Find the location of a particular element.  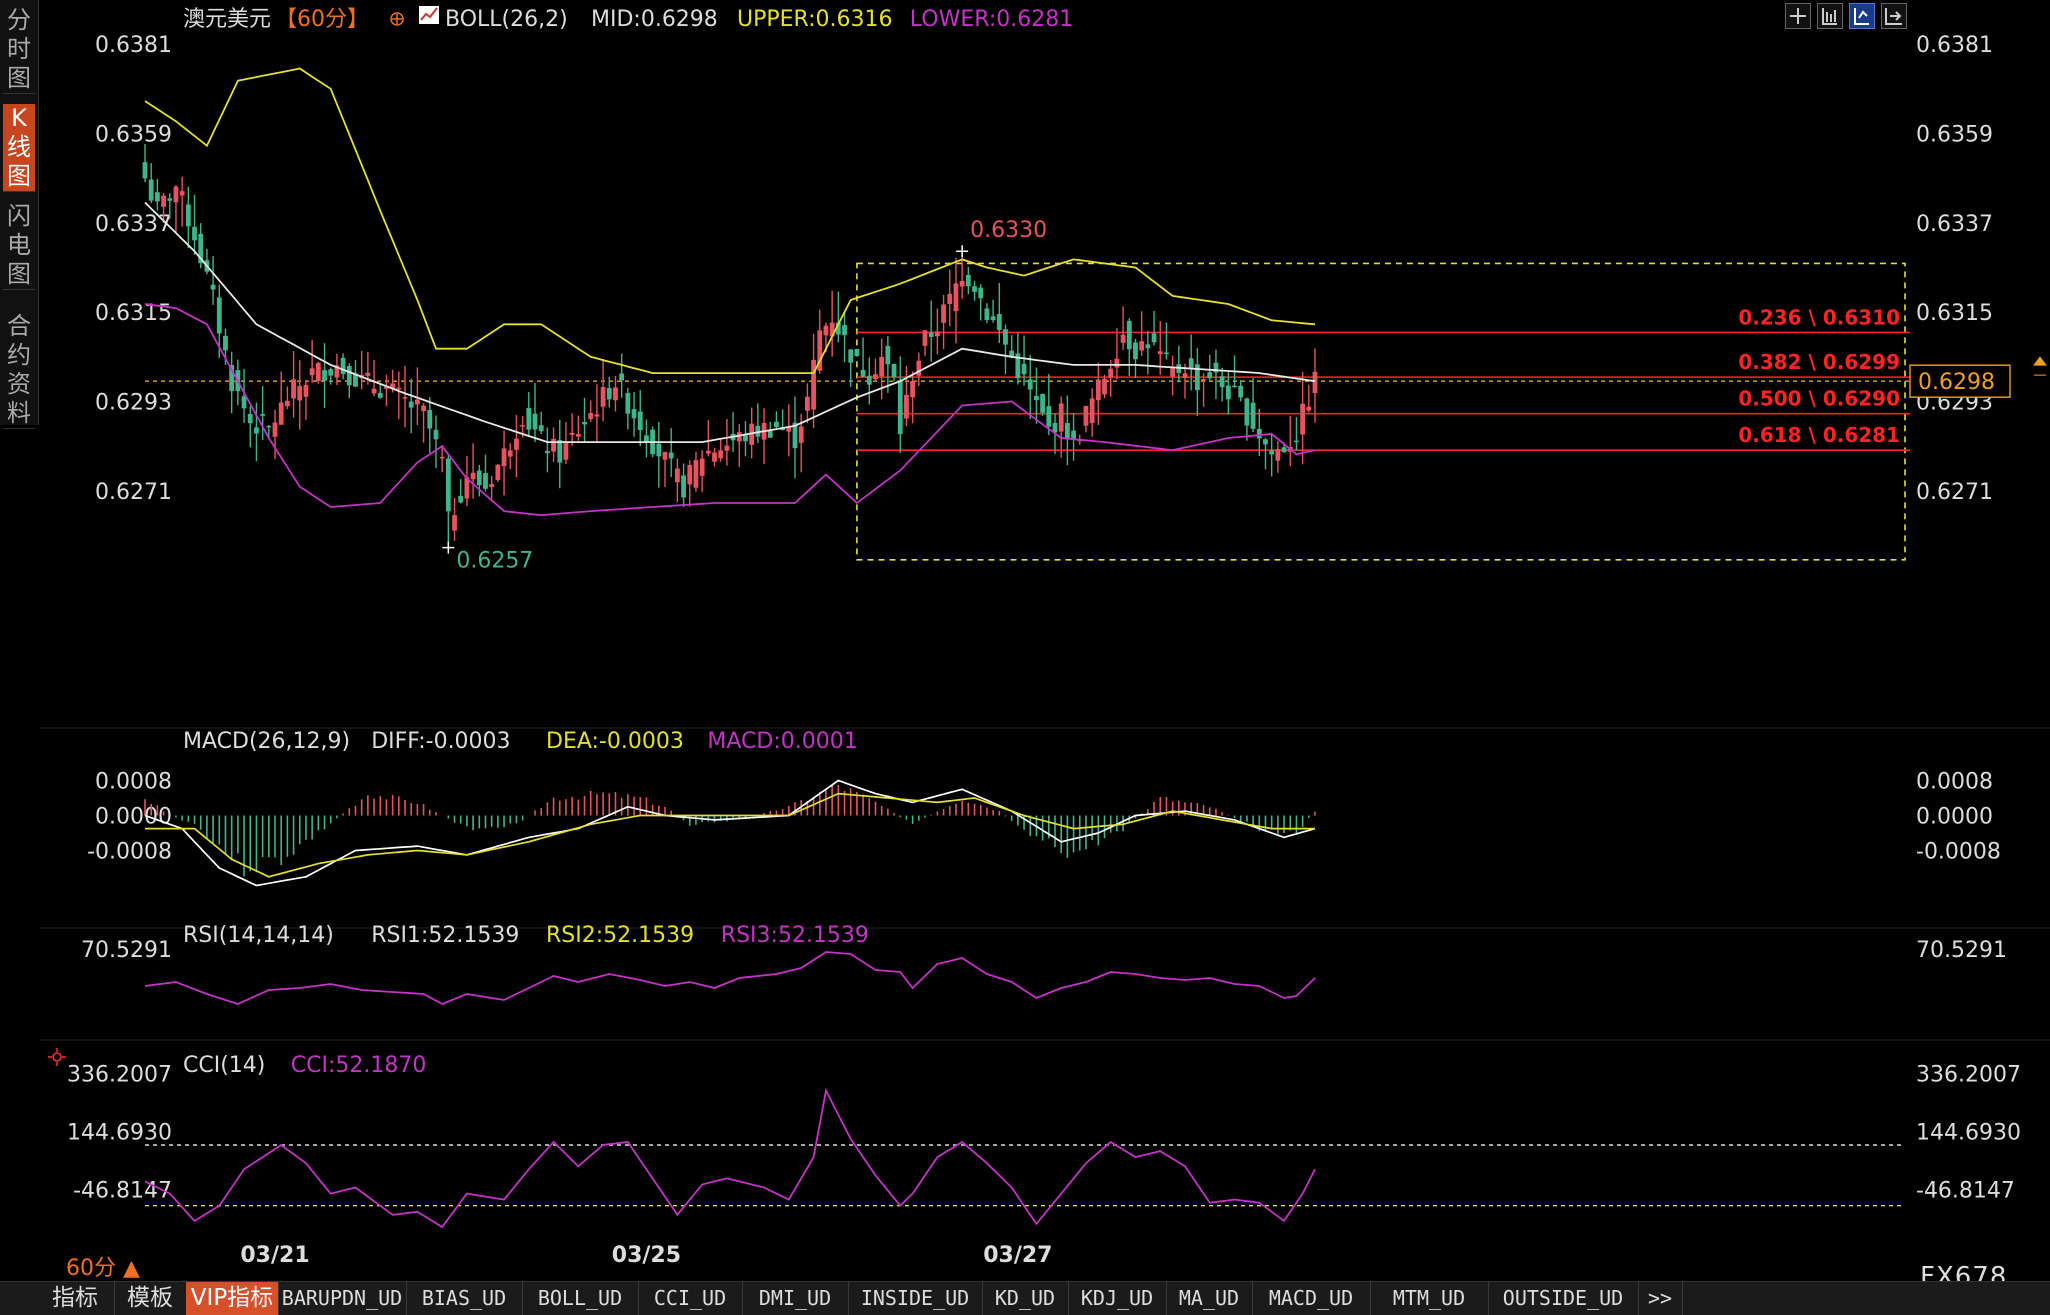

tab-inside-ud: INSIDE_UD is located at coordinates (915, 1298).